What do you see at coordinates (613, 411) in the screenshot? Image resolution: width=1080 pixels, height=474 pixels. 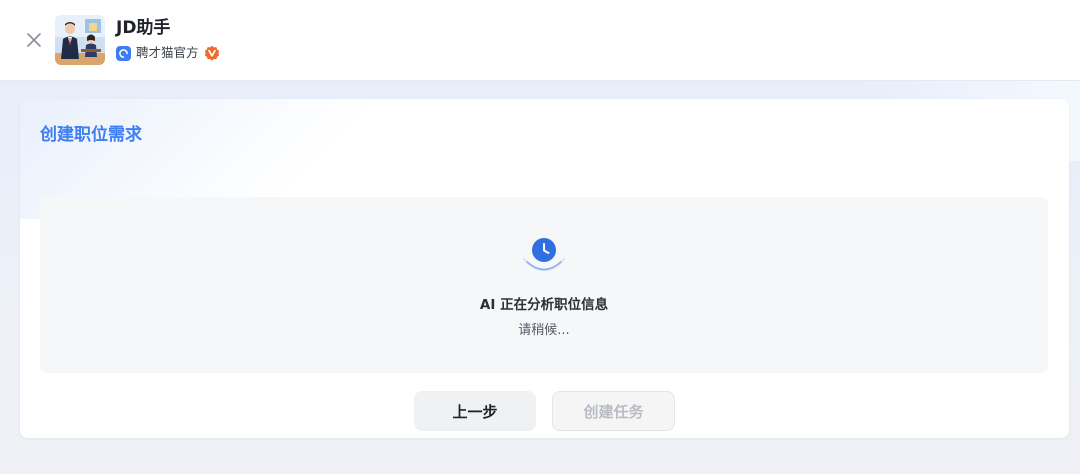 I see `create-task-button: 创建任务` at bounding box center [613, 411].